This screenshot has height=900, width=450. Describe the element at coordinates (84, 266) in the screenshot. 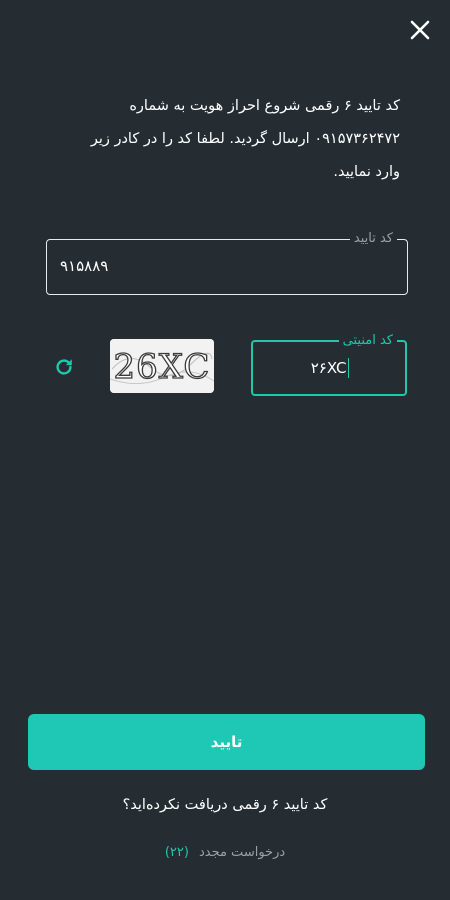

I see `verification-code-input: ۹۱۵۸۸۹` at that location.